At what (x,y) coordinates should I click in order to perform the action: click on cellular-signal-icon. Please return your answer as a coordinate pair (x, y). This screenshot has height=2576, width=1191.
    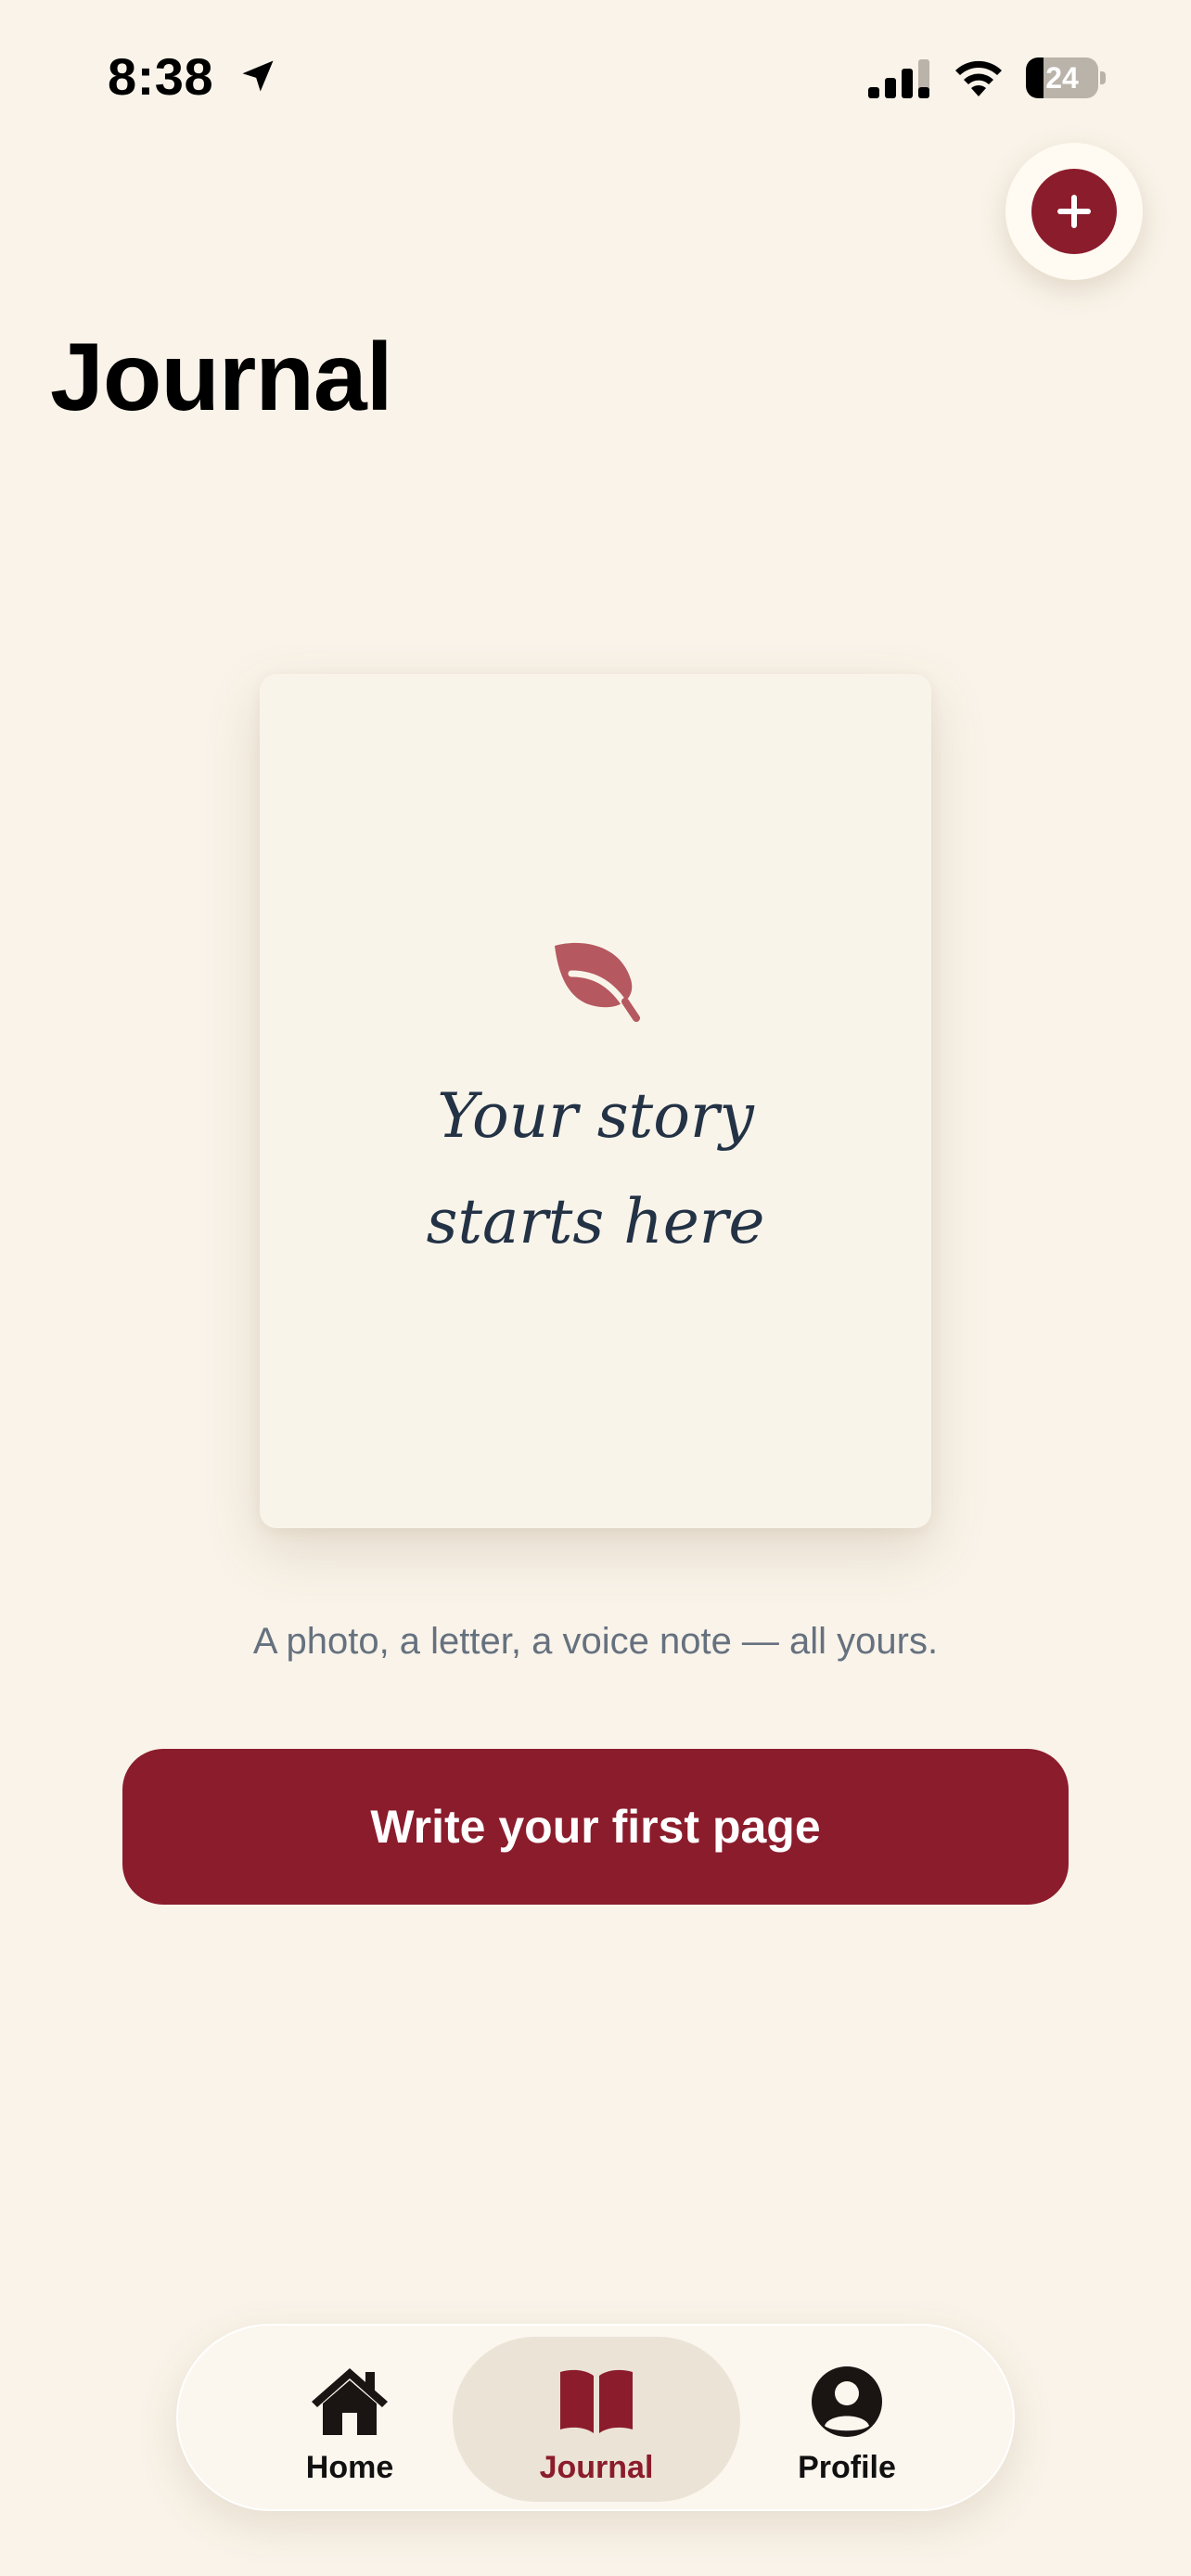
    Looking at the image, I should click on (898, 79).